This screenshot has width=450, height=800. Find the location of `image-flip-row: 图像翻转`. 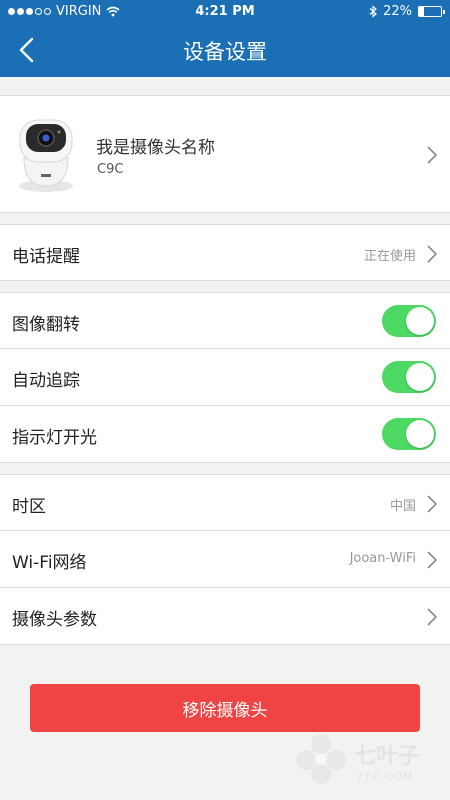

image-flip-row: 图像翻转 is located at coordinates (225, 320).